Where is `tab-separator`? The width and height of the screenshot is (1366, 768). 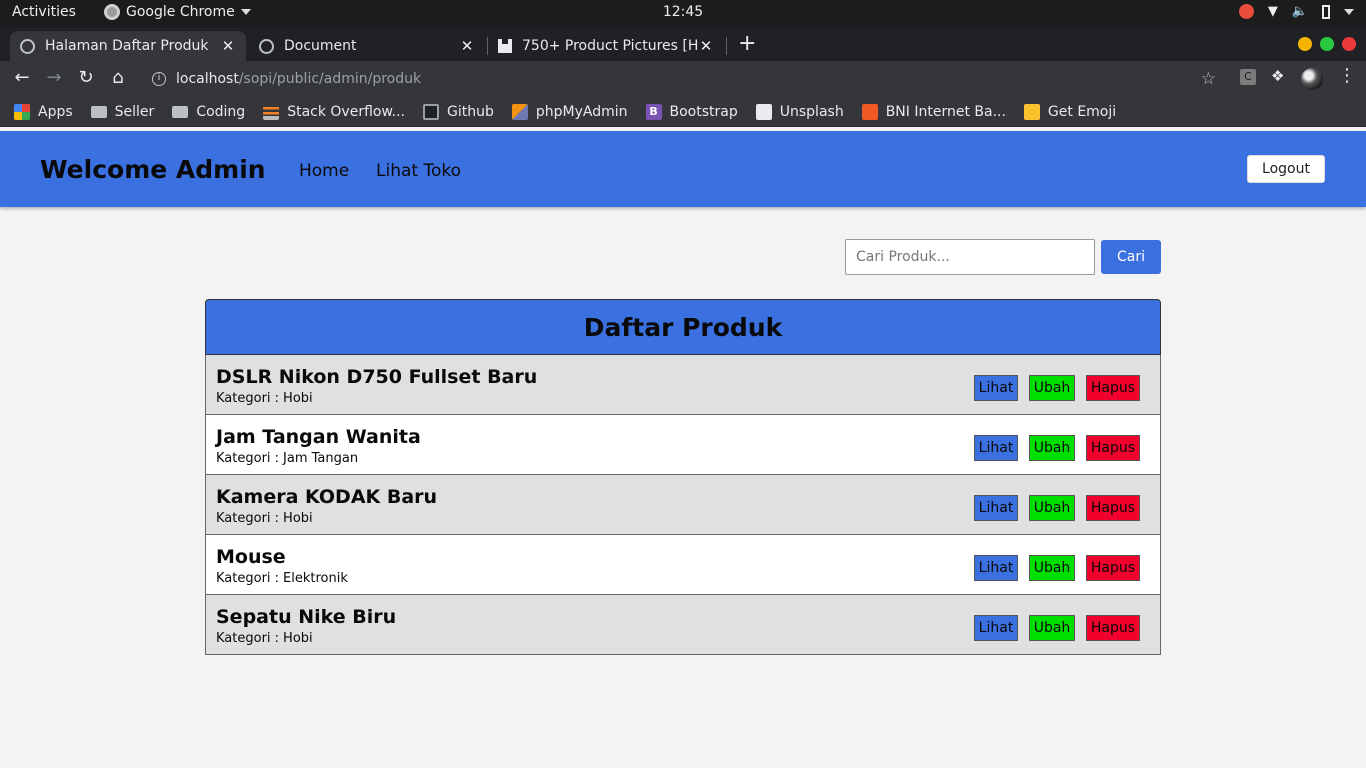 tab-separator is located at coordinates (726, 46).